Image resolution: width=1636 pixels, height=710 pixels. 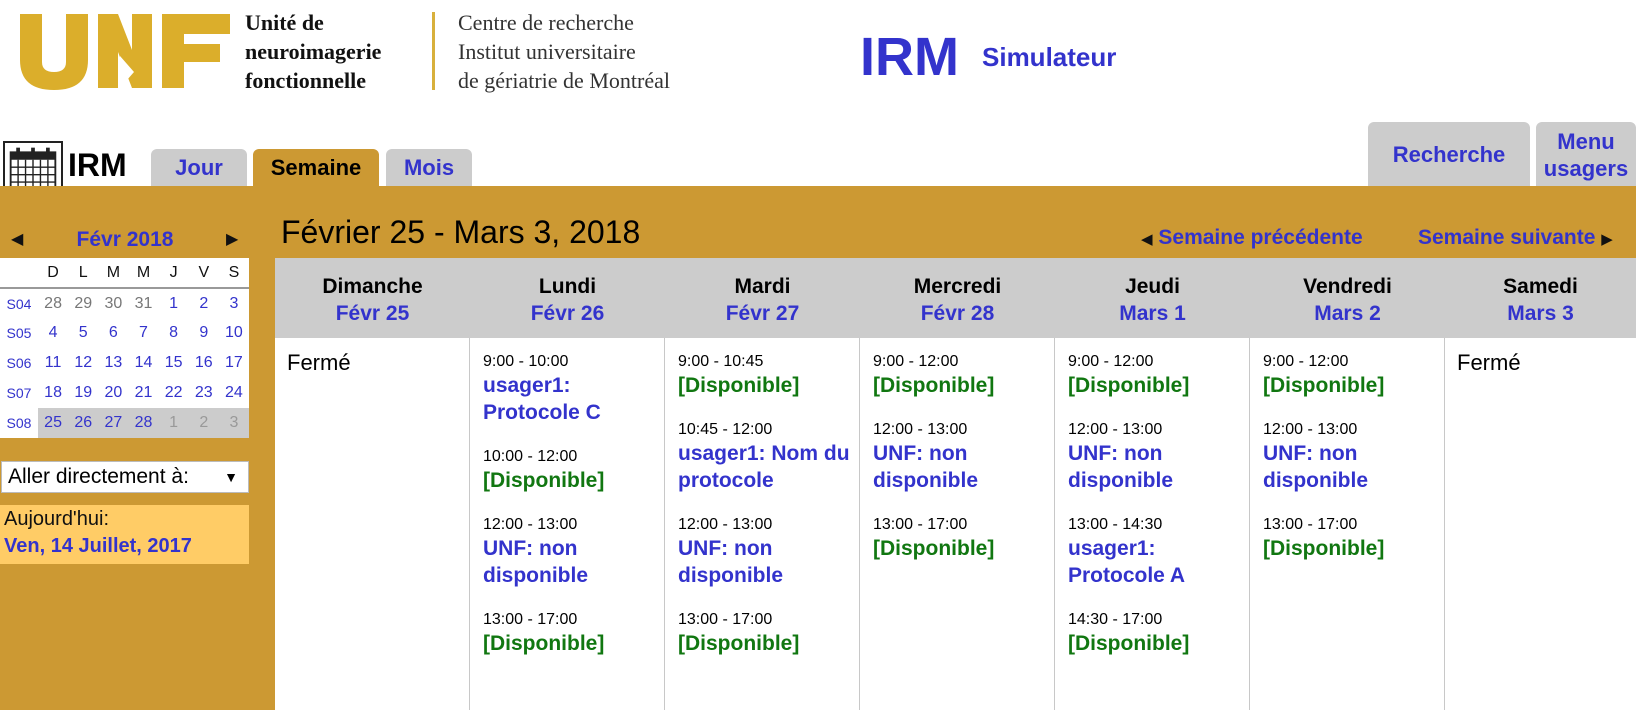 What do you see at coordinates (174, 363) in the screenshot?
I see `mini-day: 15` at bounding box center [174, 363].